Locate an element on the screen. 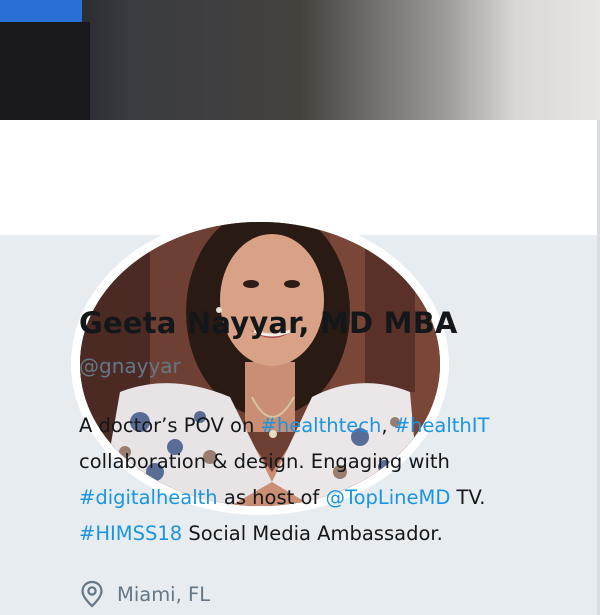 This screenshot has height=615, width=600. banner-blue-region is located at coordinates (41, 11).